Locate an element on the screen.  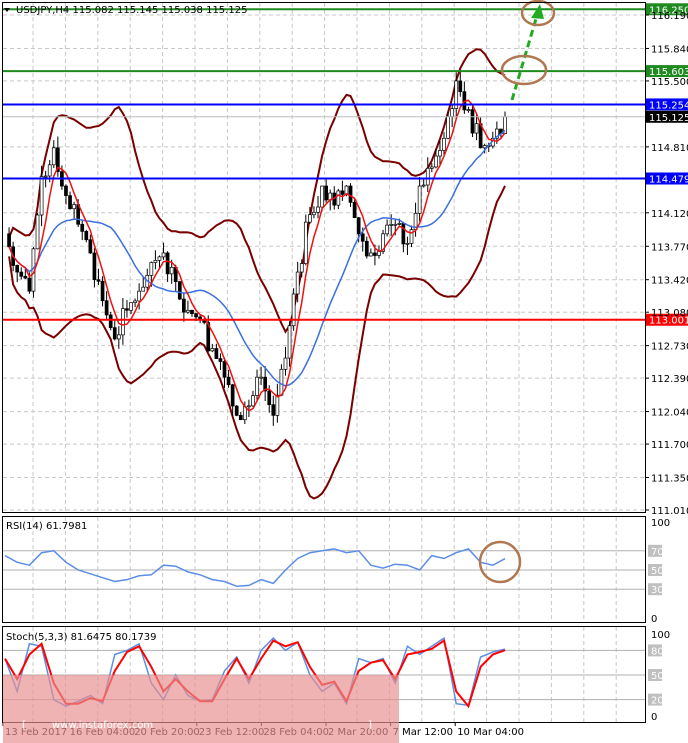
price-tick-label: 111.700 is located at coordinates (669, 445).